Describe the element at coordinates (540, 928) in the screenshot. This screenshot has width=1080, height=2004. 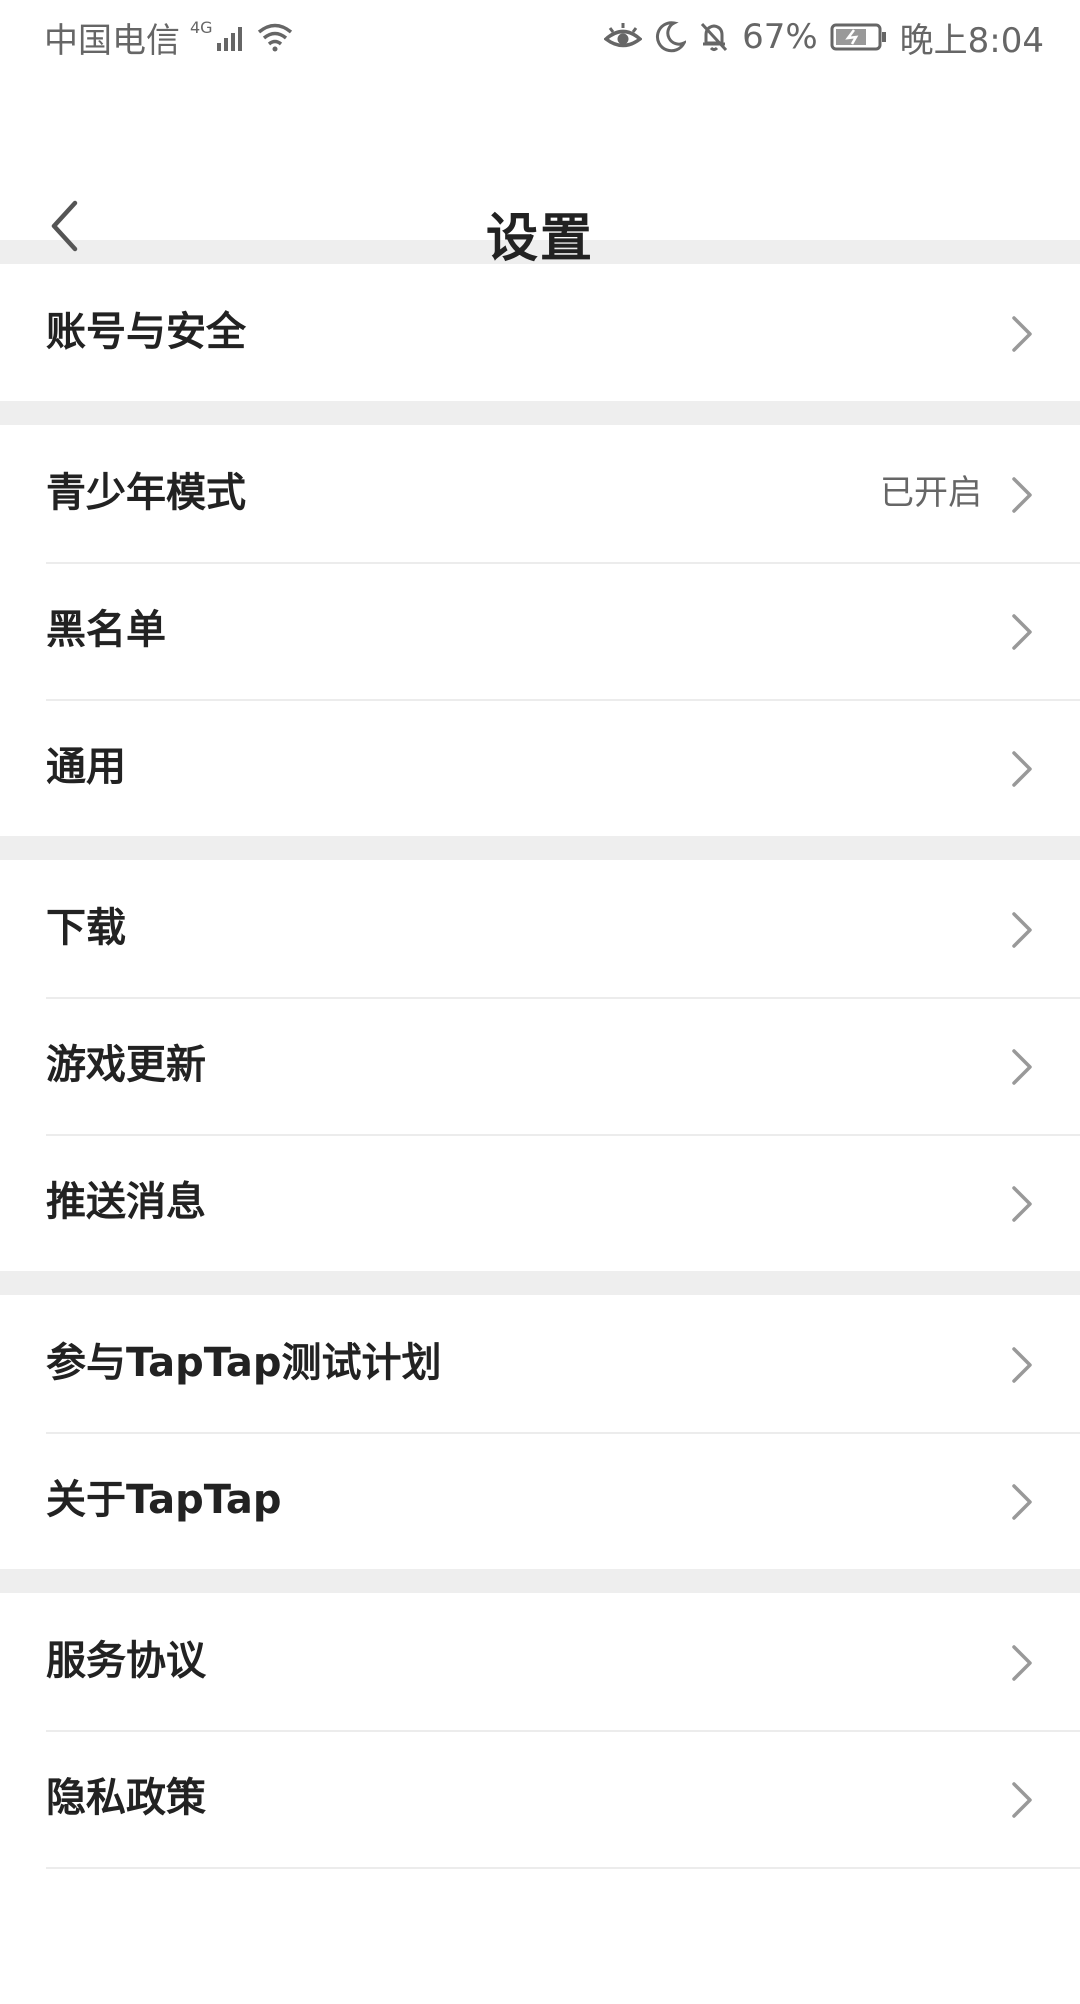
I see `settings-row-download: 下载` at that location.